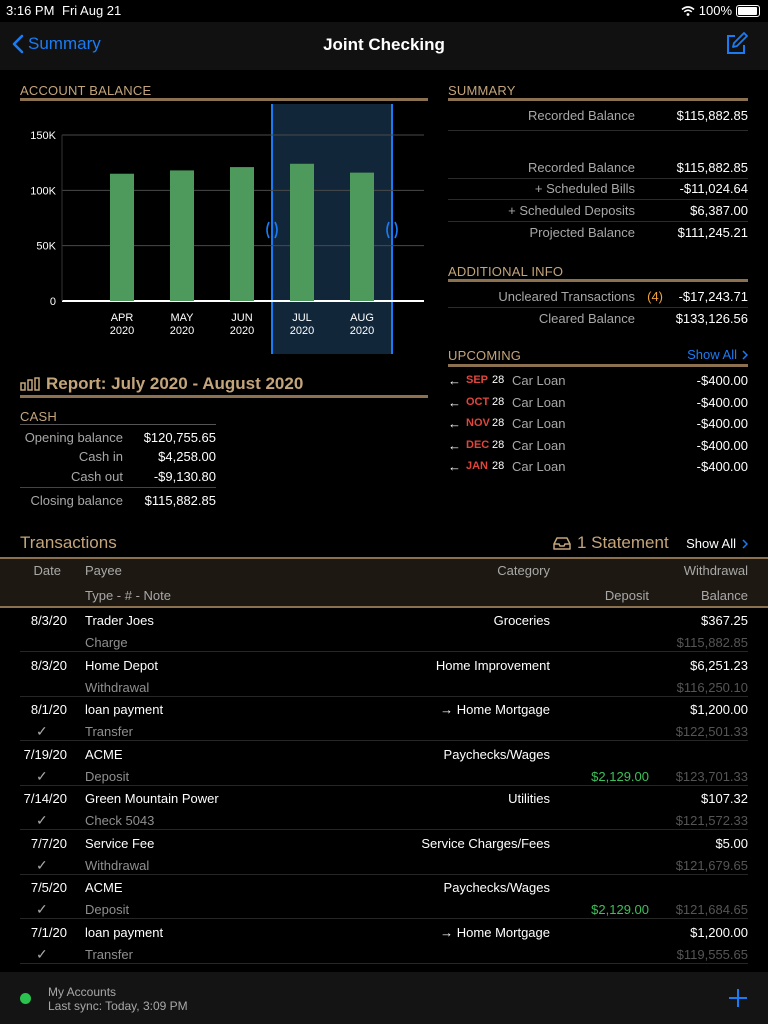 This screenshot has width=768, height=1024. I want to click on column-header-top-rule, so click(384, 558).